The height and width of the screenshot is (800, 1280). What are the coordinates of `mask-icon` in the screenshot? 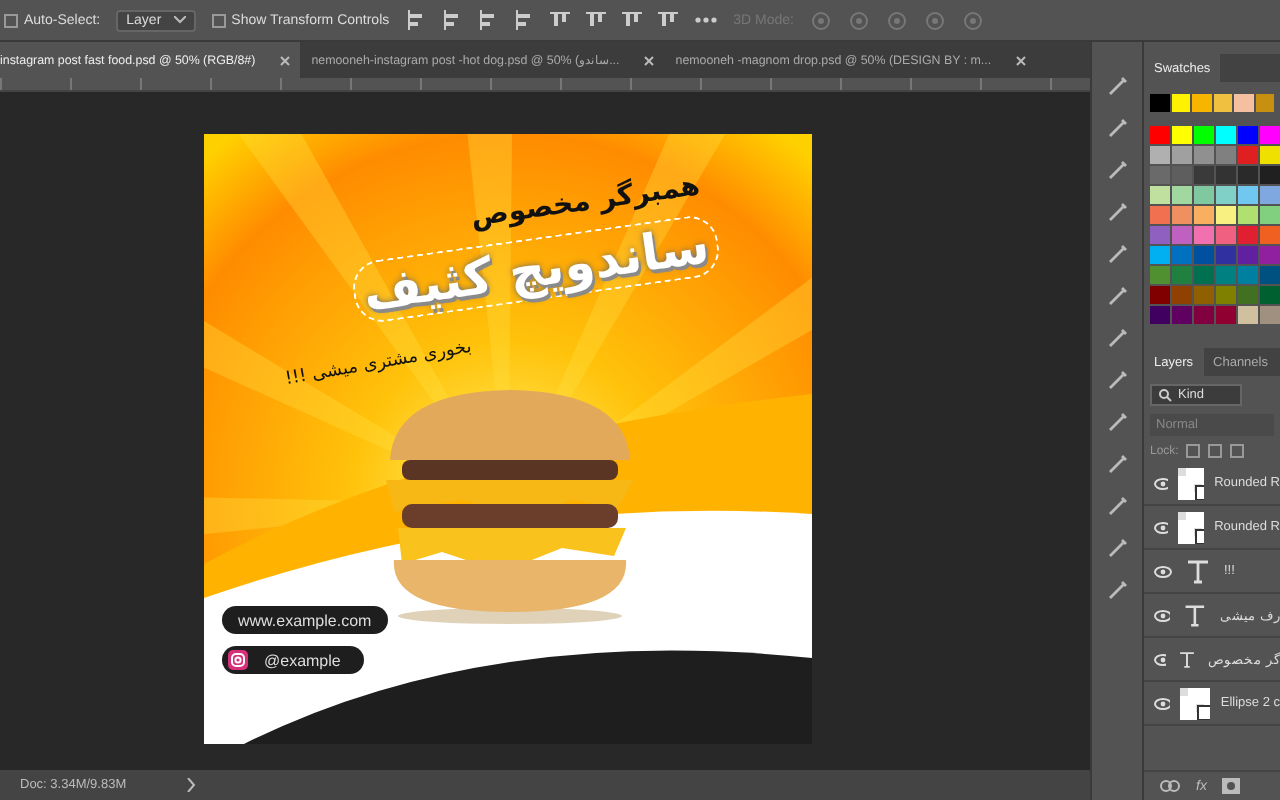 It's located at (1231, 786).